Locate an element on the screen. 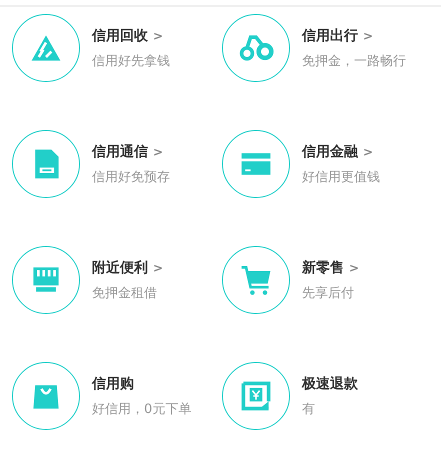  service-subtitle: 免押金租借 is located at coordinates (125, 293).